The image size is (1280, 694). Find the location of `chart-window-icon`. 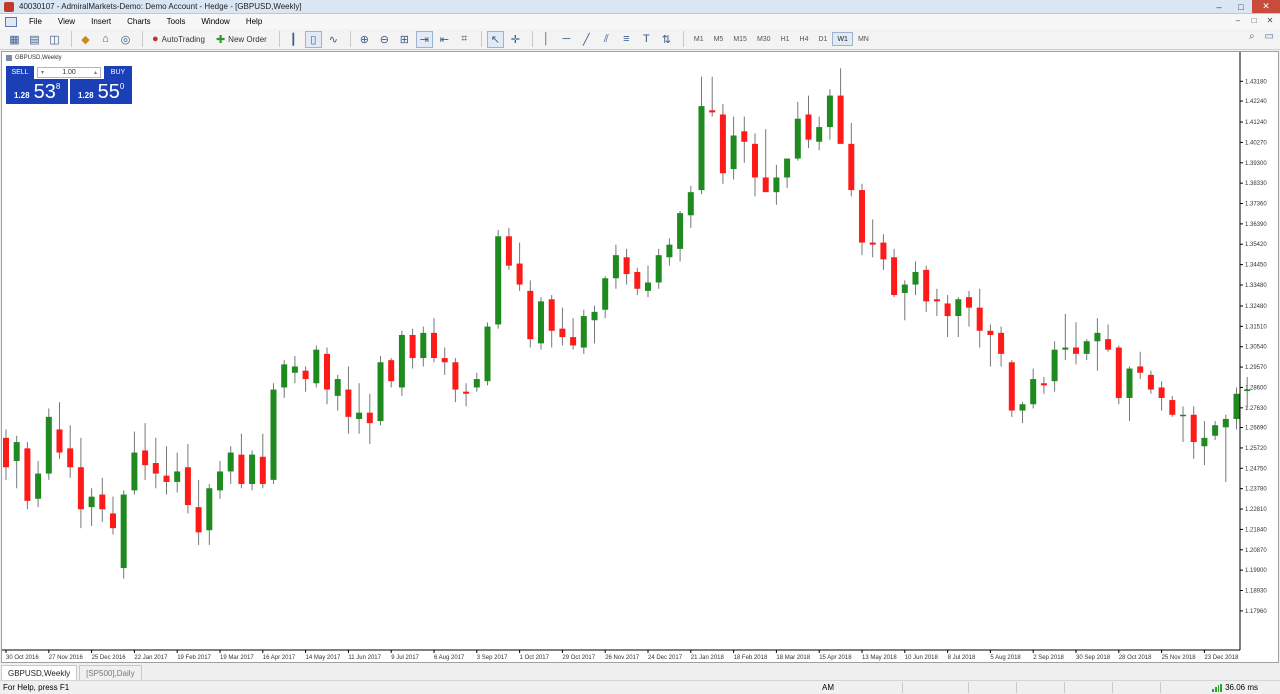

chart-window-icon is located at coordinates (11, 21).